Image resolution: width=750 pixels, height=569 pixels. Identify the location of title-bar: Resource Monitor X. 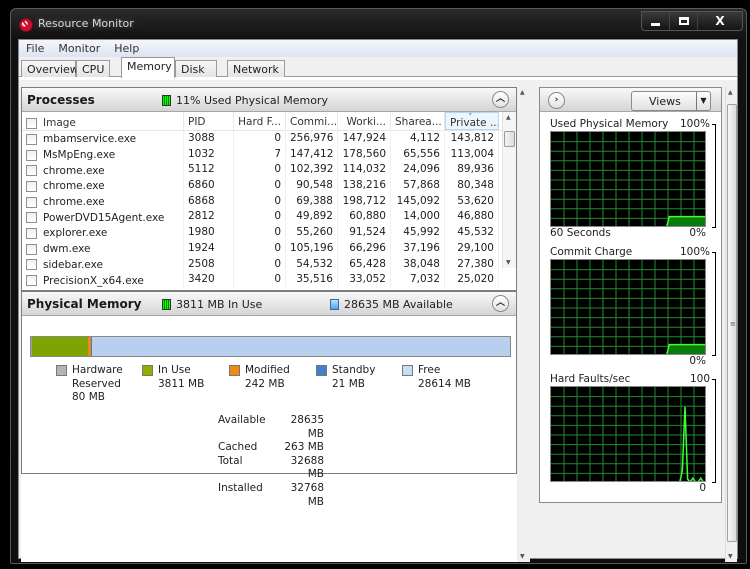
(378, 24).